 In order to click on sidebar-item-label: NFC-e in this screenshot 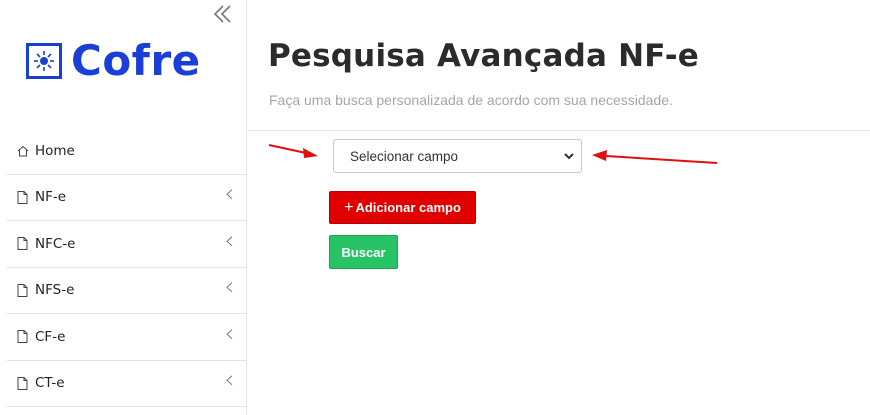, I will do `click(55, 243)`.